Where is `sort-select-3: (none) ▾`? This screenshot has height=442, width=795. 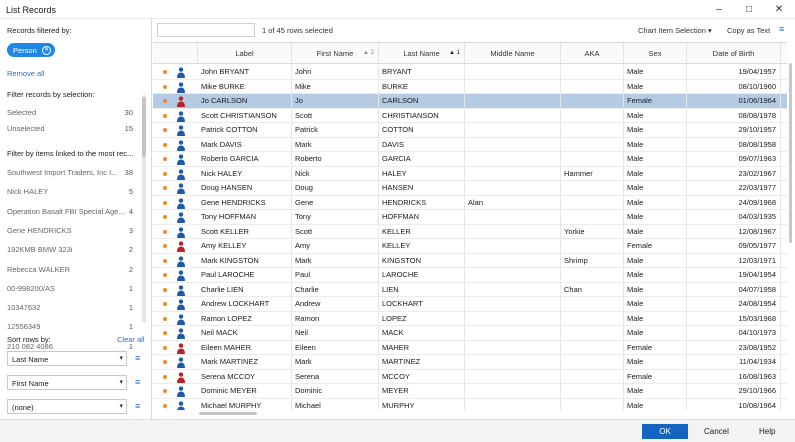 sort-select-3: (none) ▾ is located at coordinates (67, 406).